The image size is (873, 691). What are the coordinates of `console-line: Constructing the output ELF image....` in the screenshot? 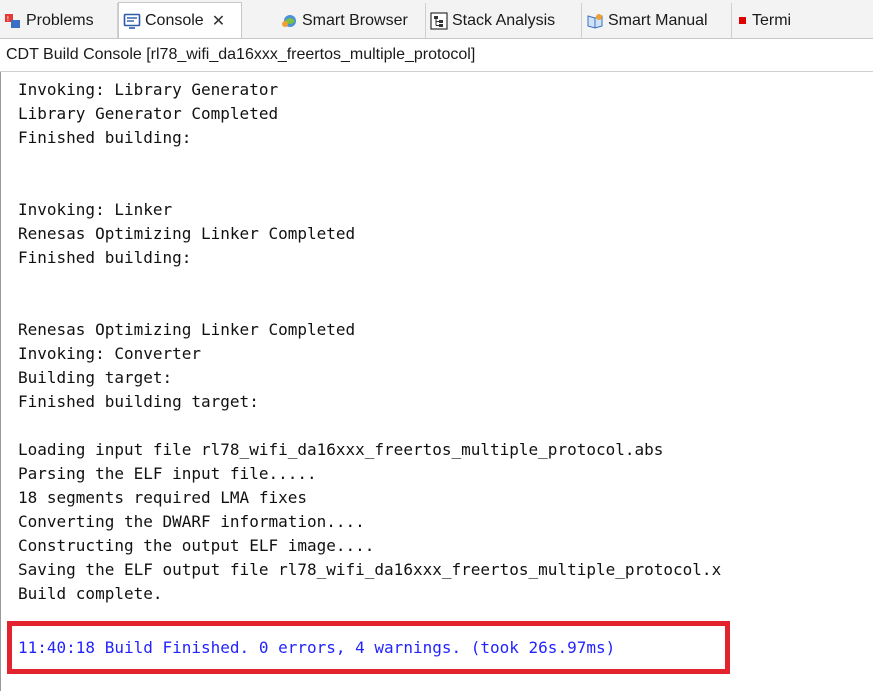 It's located at (196, 545).